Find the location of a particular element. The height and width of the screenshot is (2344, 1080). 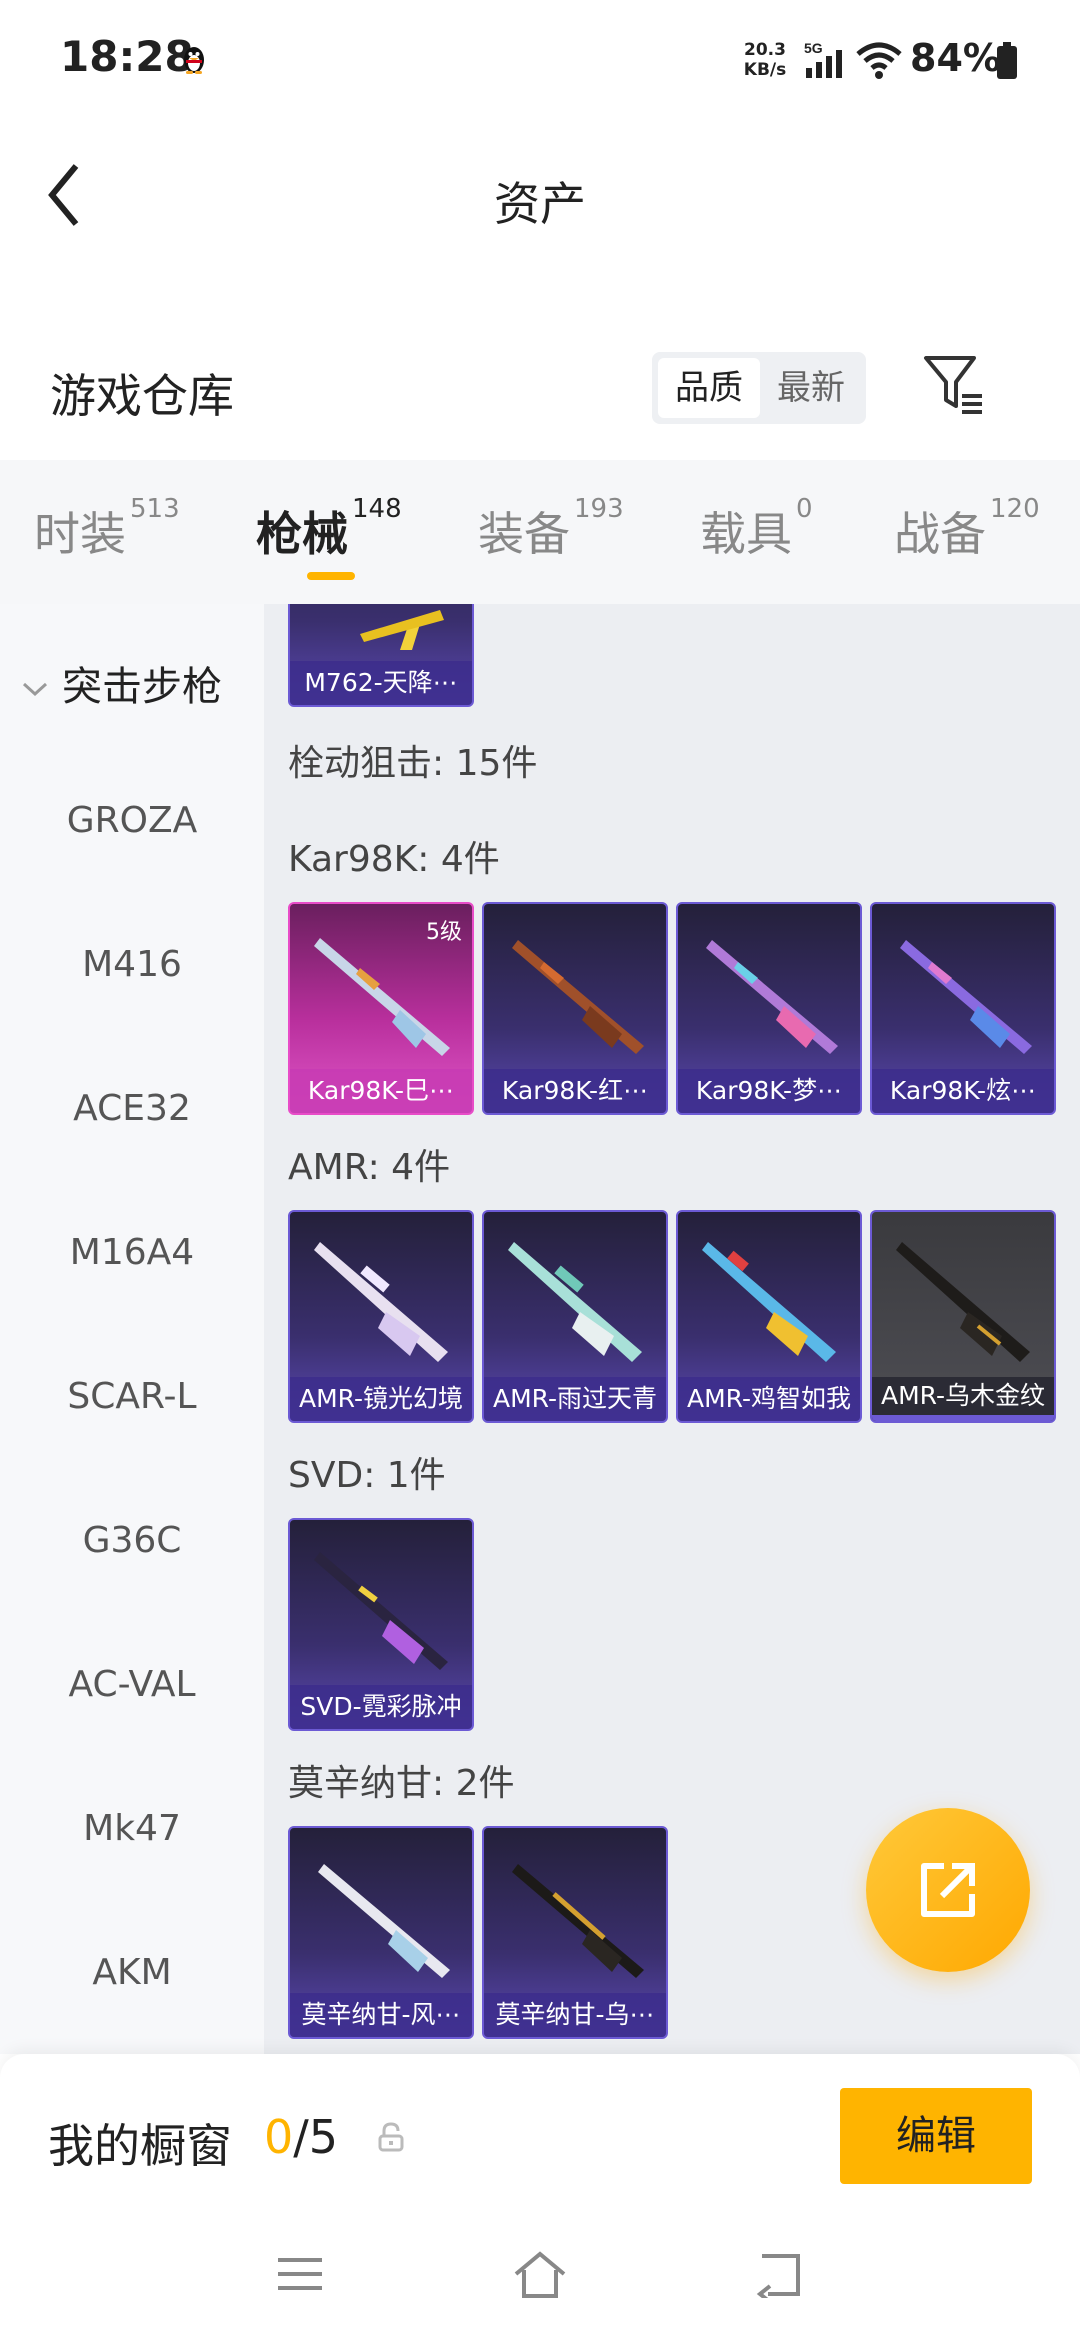

sidebar-item-m416: M416 is located at coordinates (132, 964).